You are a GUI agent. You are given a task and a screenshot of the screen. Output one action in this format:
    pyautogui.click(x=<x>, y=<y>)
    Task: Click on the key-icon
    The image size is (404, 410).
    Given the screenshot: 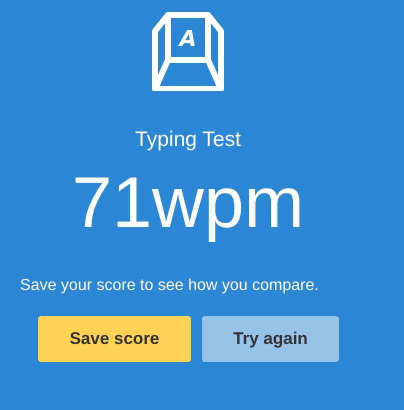 What is the action you would take?
    pyautogui.click(x=188, y=51)
    